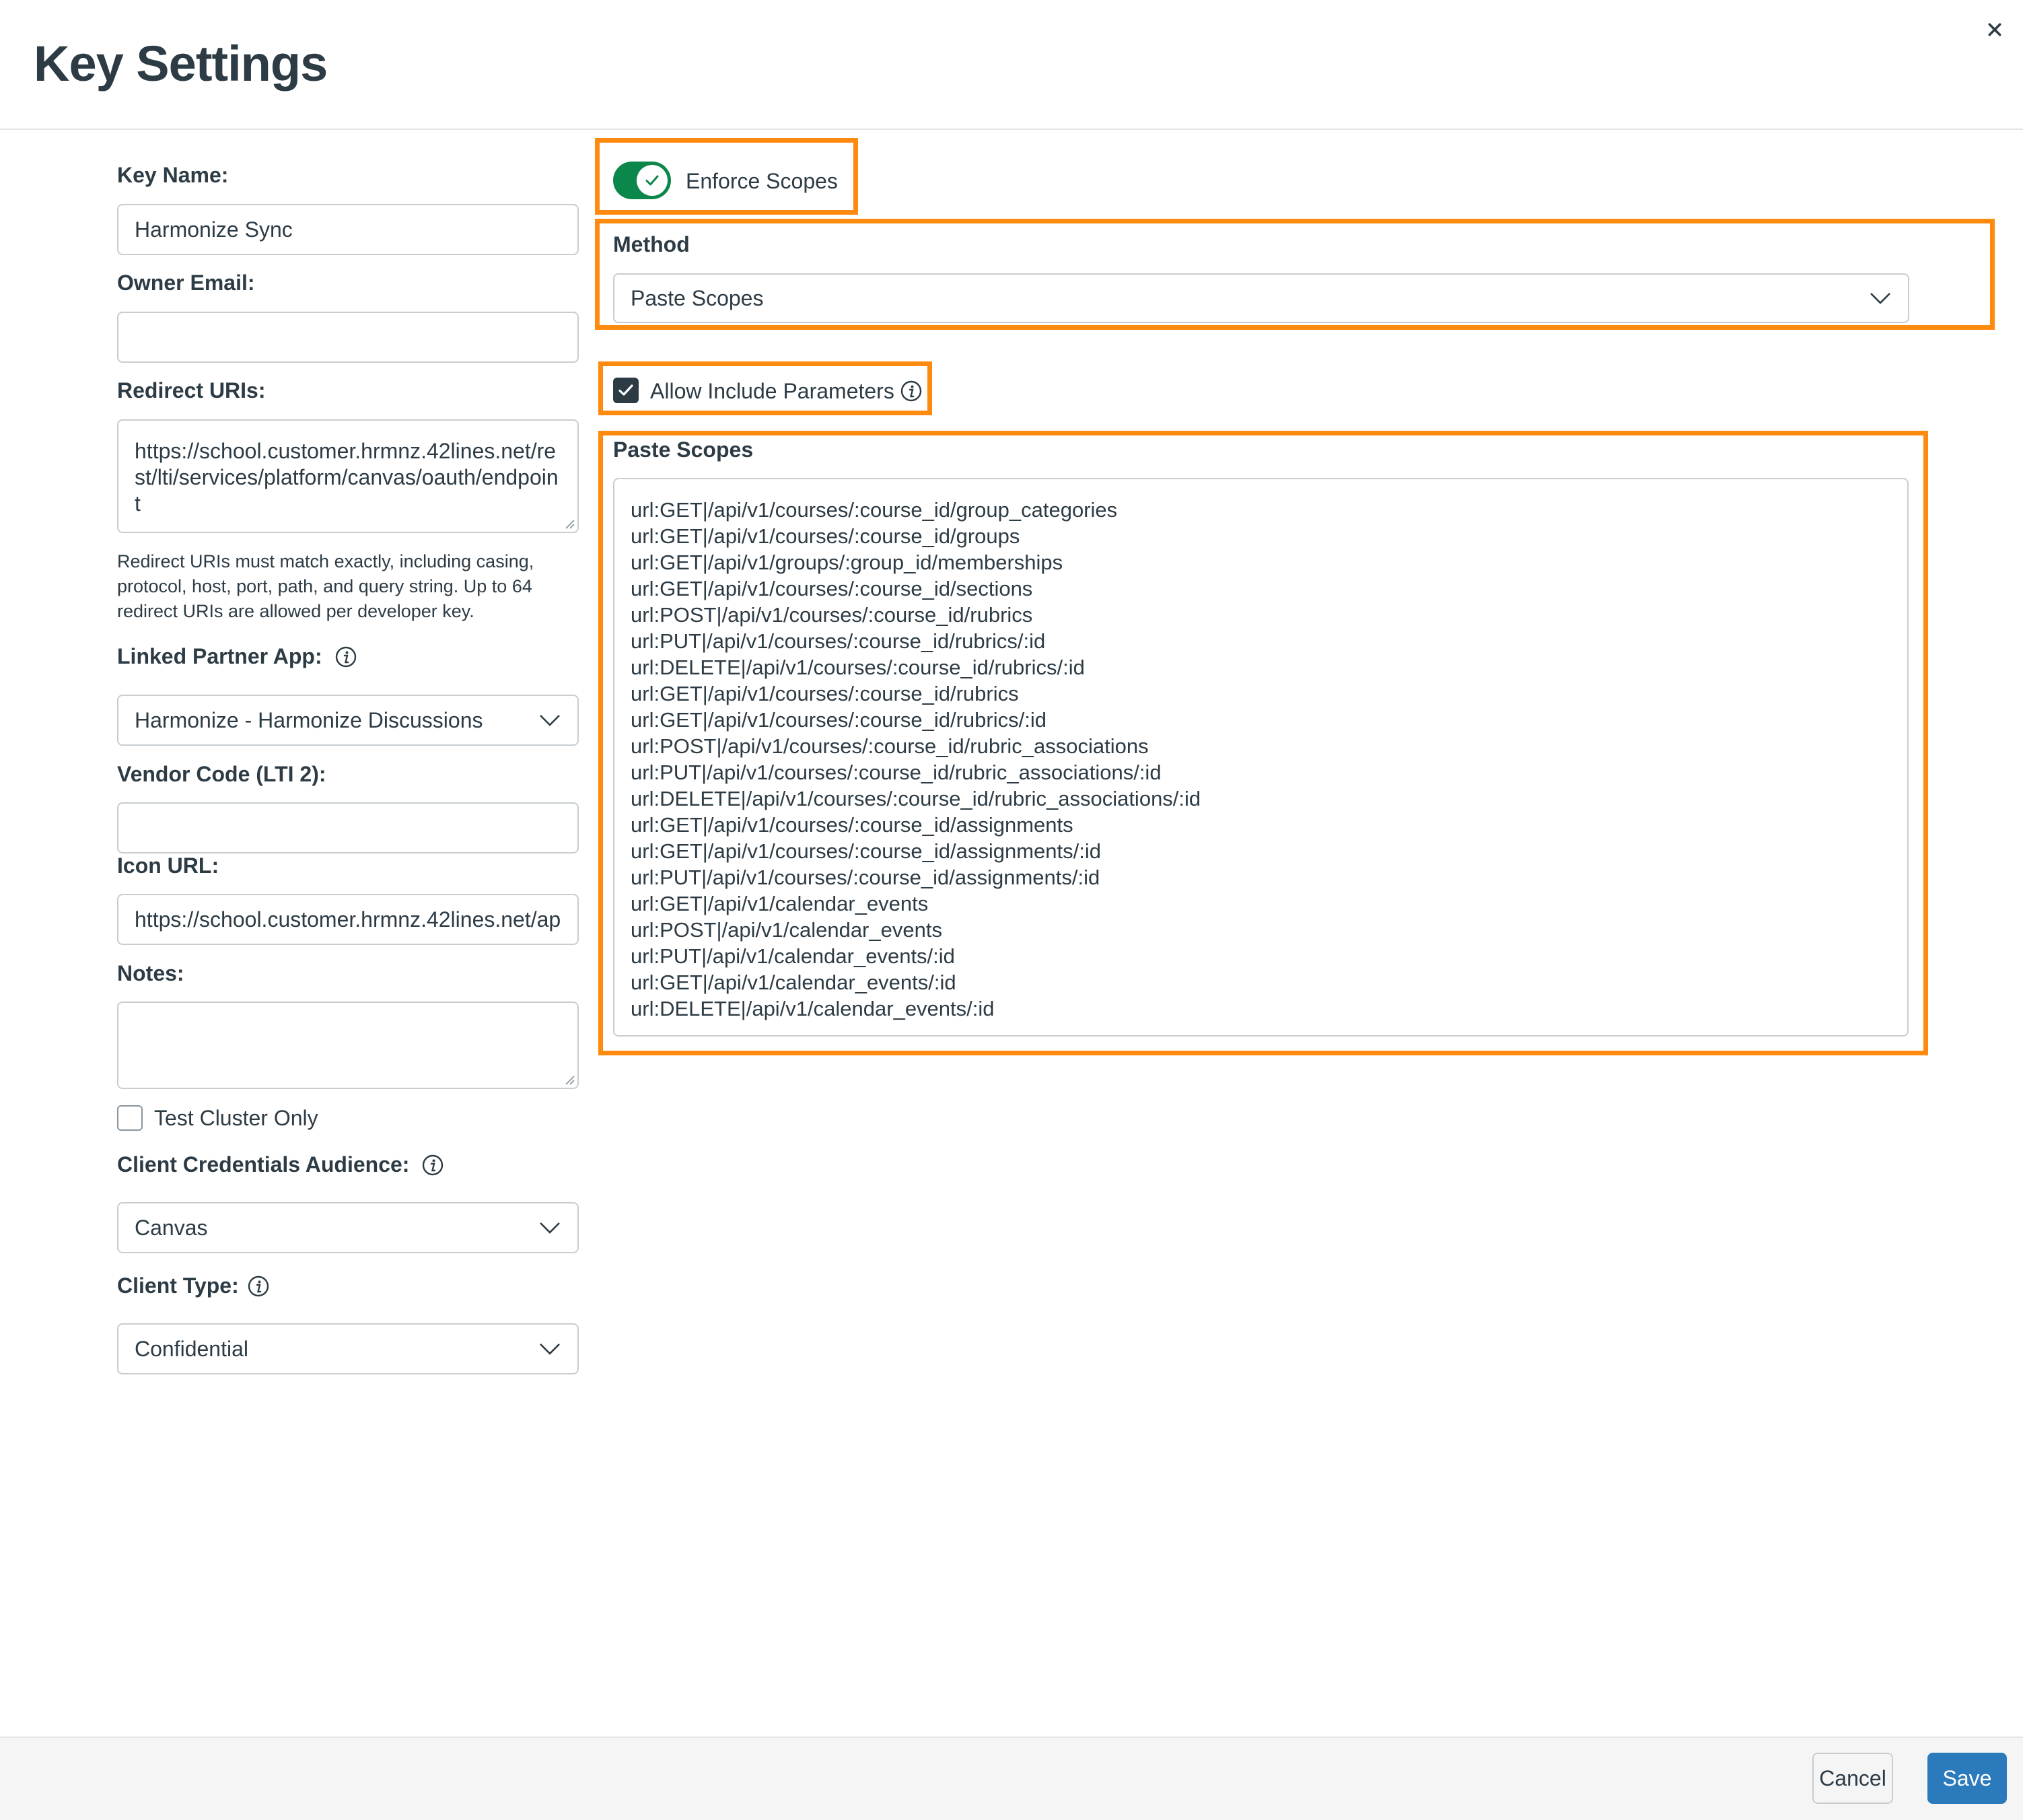  I want to click on key-name-value: Harmonize Sync, so click(214, 230).